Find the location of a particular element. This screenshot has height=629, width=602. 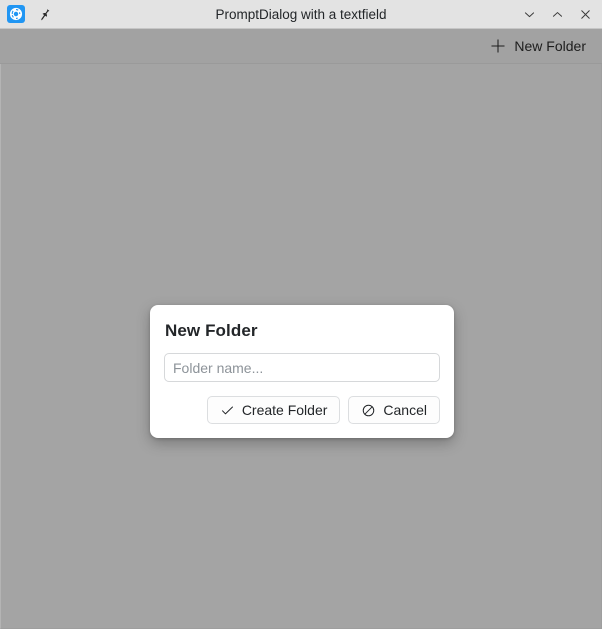

cancel-button: Cancel is located at coordinates (394, 410).